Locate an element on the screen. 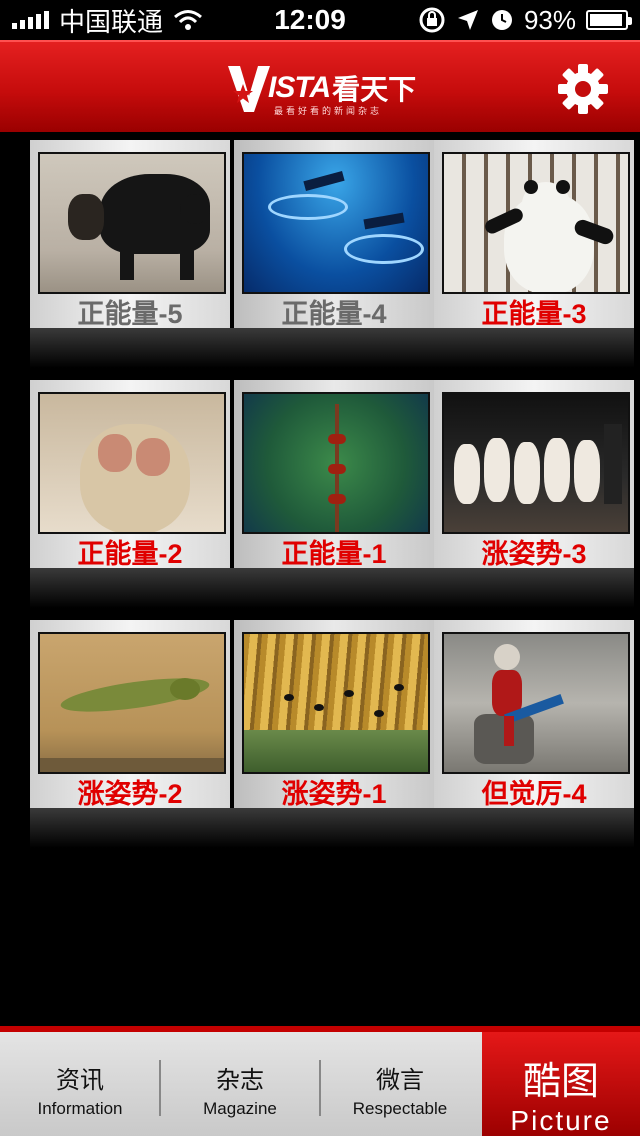 The image size is (640, 1136). gallery-item: 涨姿势-3 is located at coordinates (534, 475).